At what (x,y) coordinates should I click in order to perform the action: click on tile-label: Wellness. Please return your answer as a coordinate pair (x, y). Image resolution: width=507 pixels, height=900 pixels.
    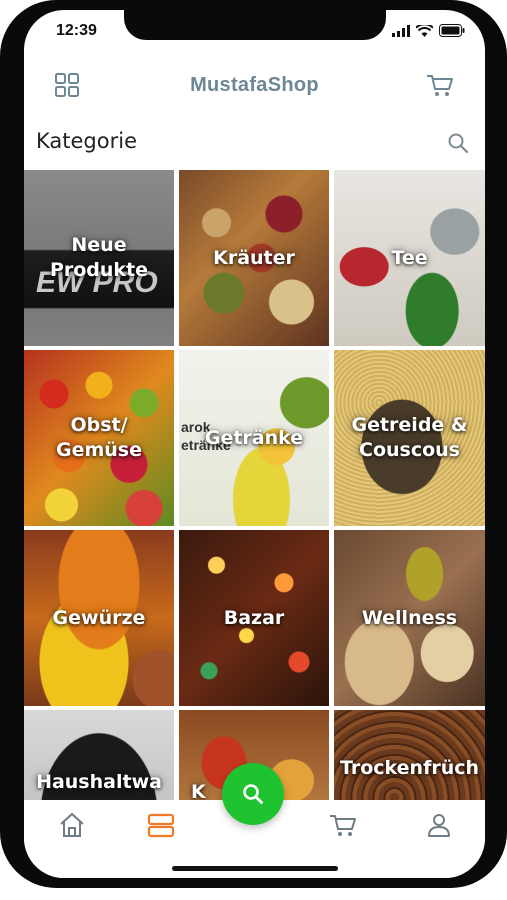
    Looking at the image, I should click on (409, 617).